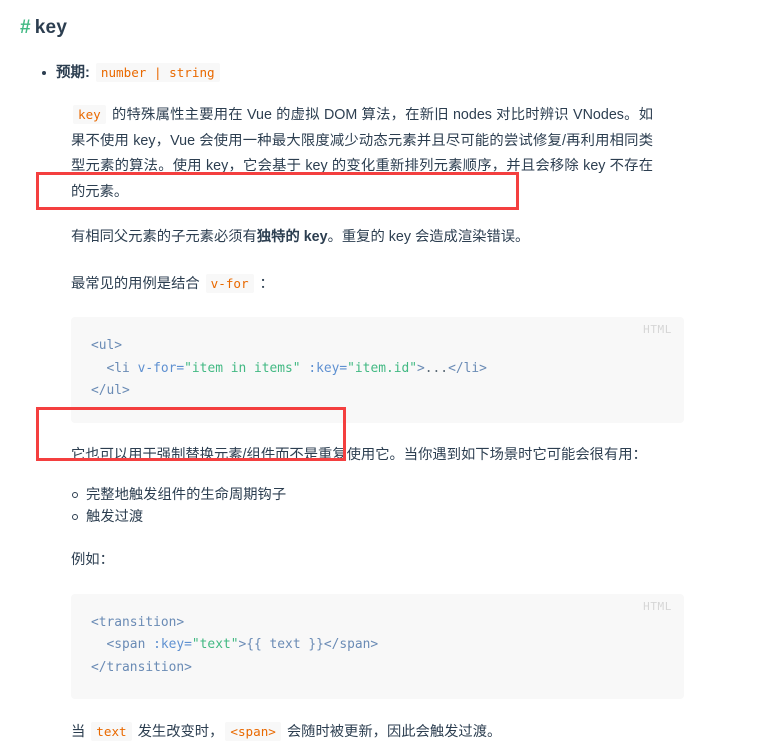 The height and width of the screenshot is (746, 769). Describe the element at coordinates (253, 731) in the screenshot. I see `closing-code-span: <span>` at that location.